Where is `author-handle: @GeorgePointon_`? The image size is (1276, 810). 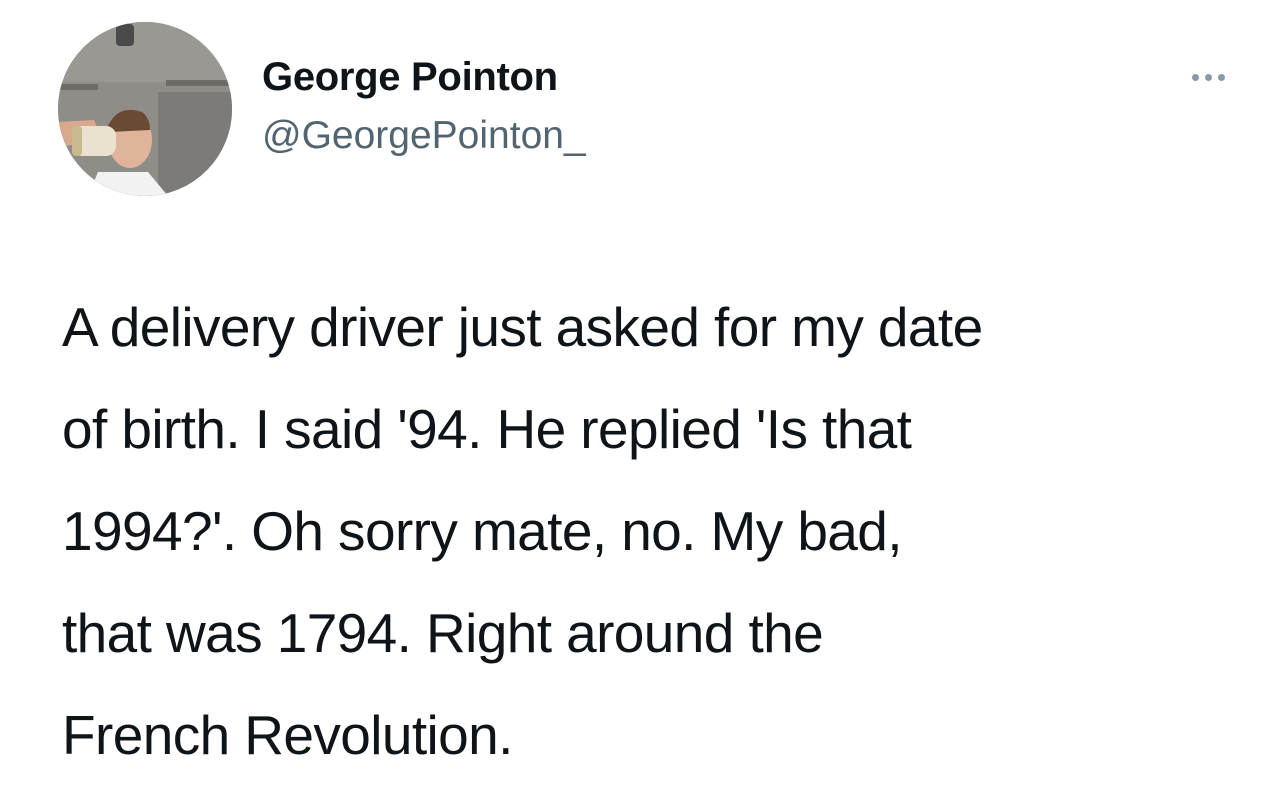 author-handle: @GeorgePointon_ is located at coordinates (424, 136).